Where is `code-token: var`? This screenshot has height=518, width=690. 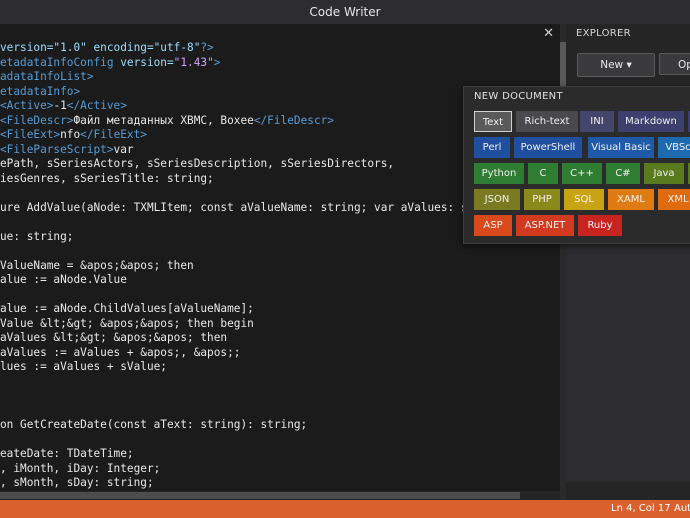
code-token: var is located at coordinates (123, 149).